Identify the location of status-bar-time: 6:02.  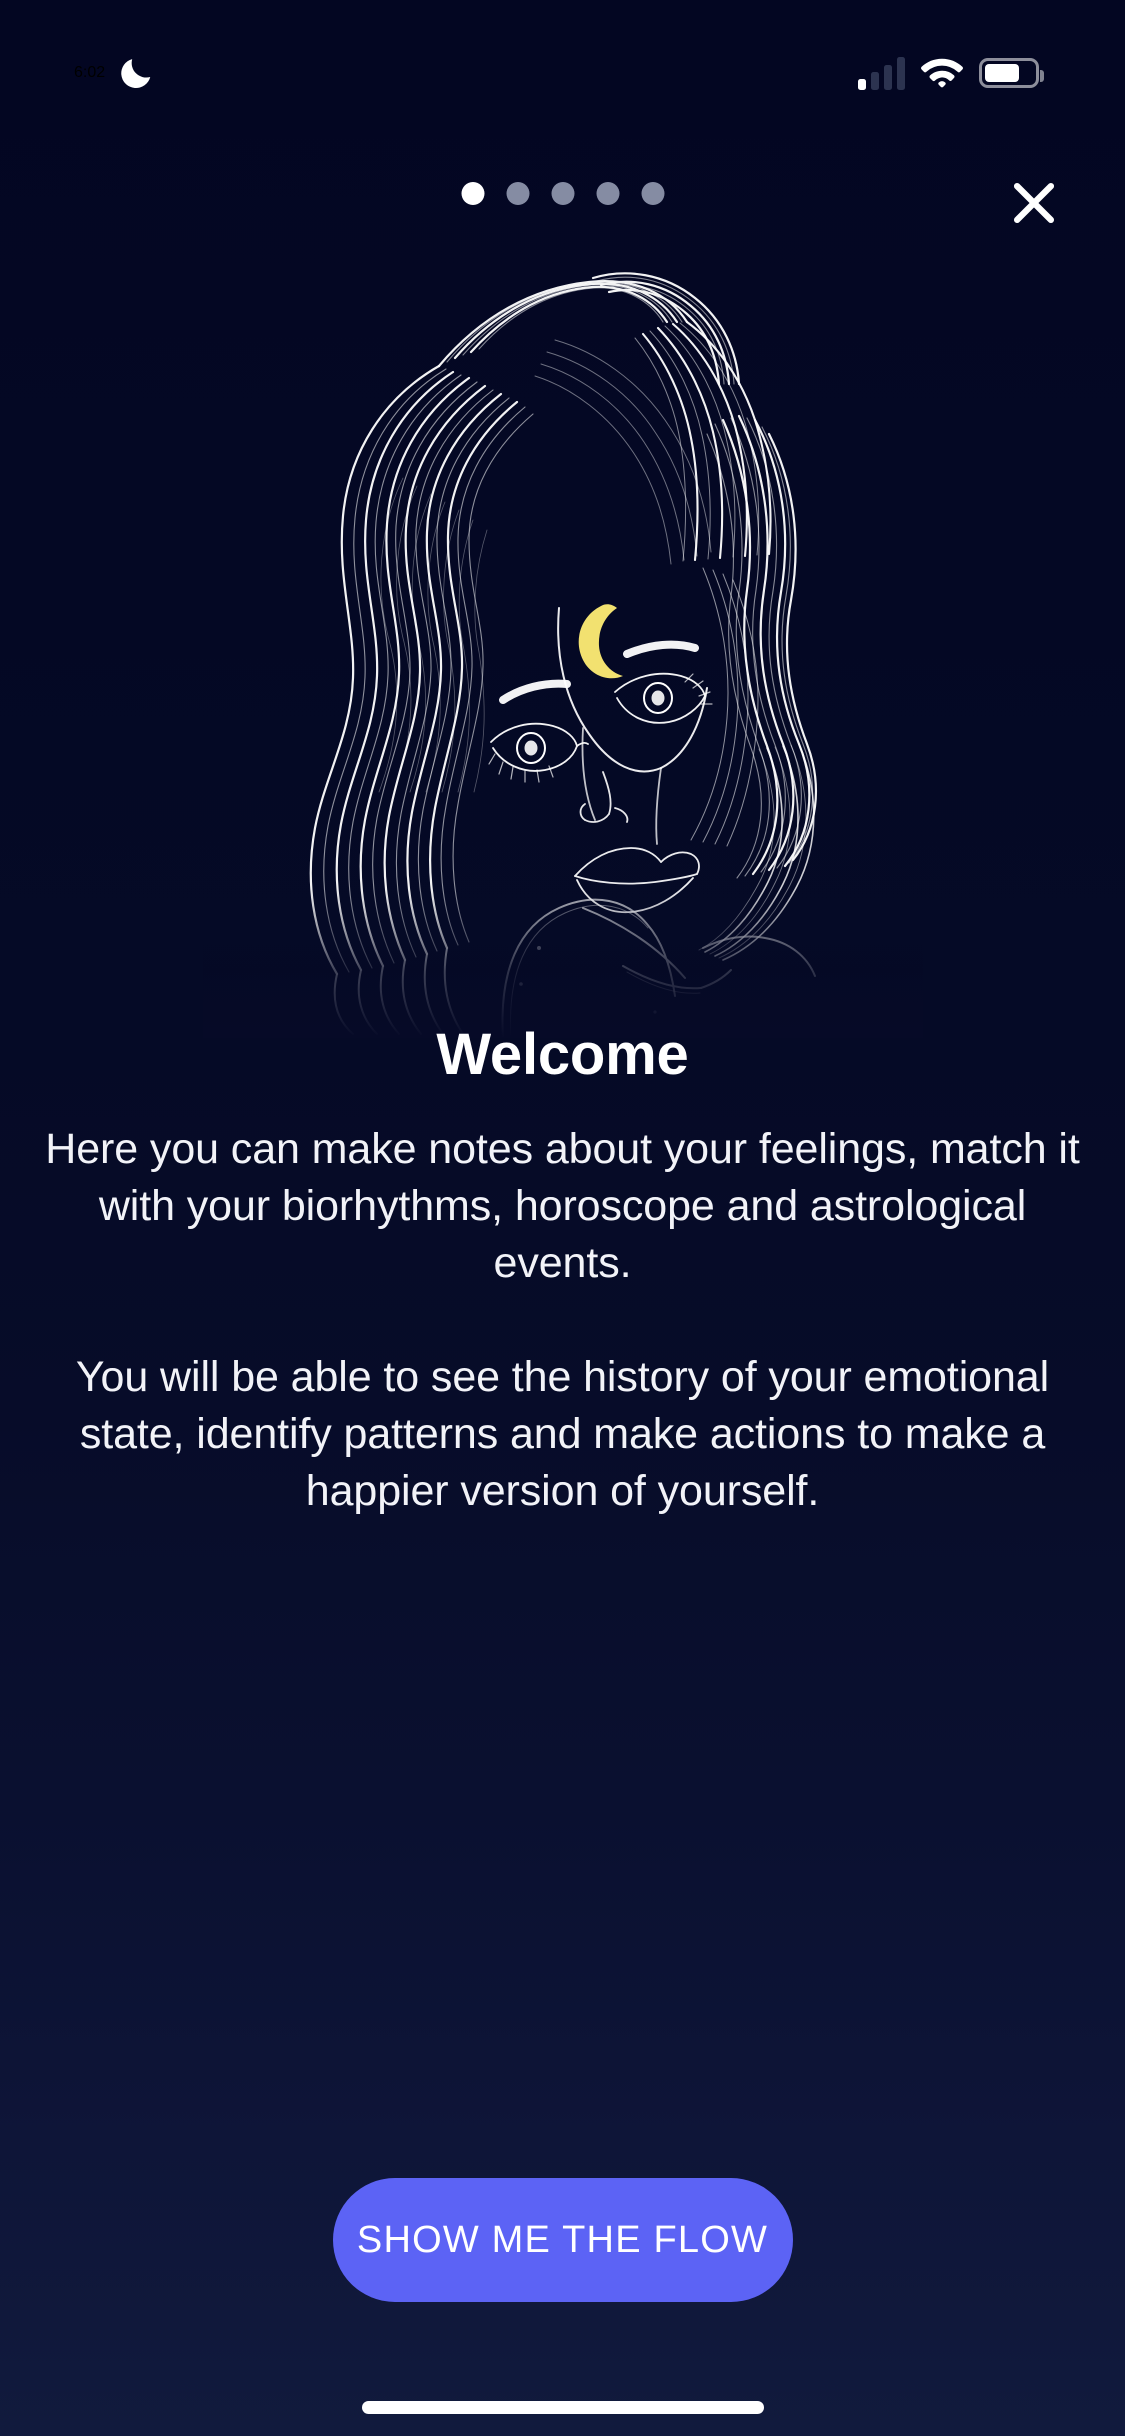
(90, 72).